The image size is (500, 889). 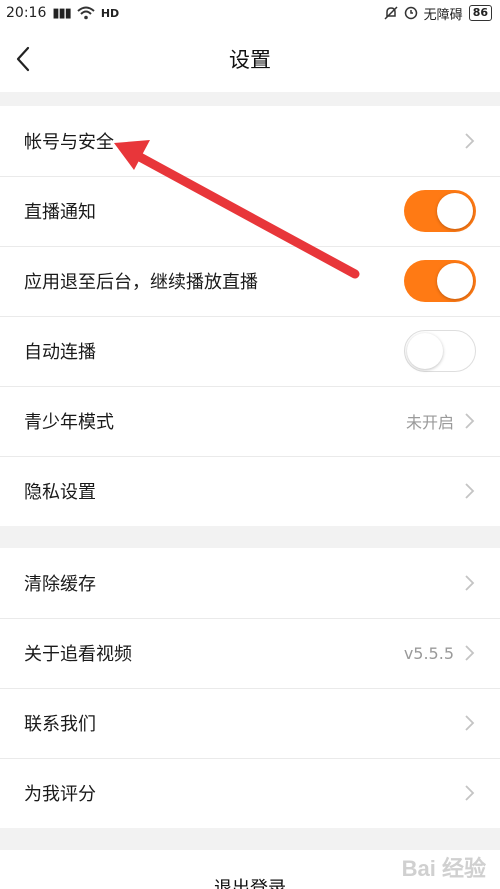 I want to click on clear-cache-row: 清除缓存, so click(x=250, y=583).